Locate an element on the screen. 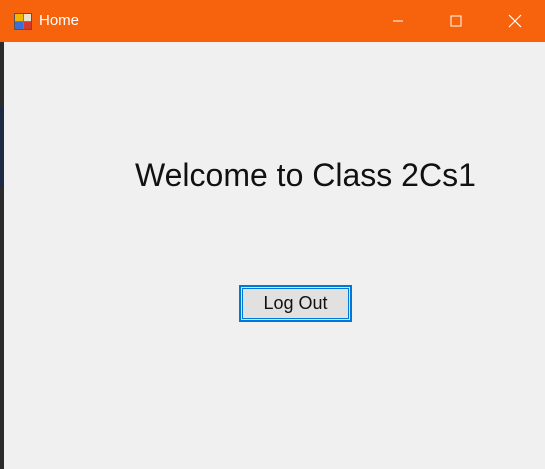 The width and height of the screenshot is (545, 469). minimize-button is located at coordinates (398, 21).